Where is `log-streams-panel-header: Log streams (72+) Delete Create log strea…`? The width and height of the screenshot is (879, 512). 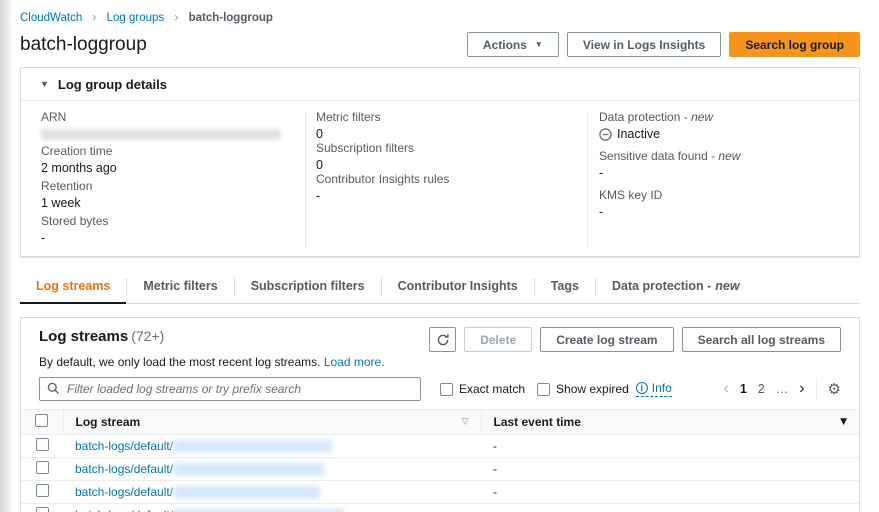
log-streams-panel-header: Log streams (72+) Delete Create log strea… is located at coordinates (440, 335).